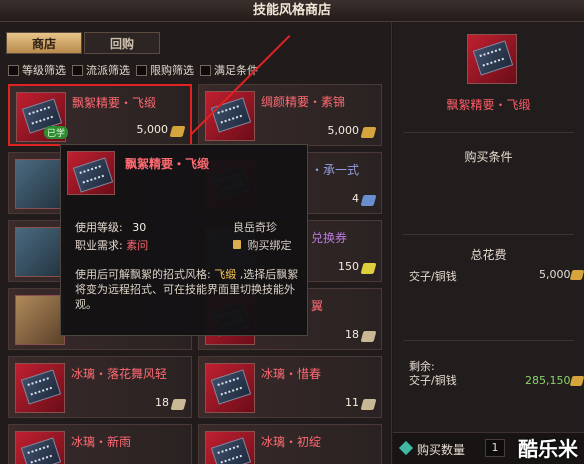 Image resolution: width=584 pixels, height=464 pixels. I want to click on filter-label: 限购筛选, so click(172, 70).